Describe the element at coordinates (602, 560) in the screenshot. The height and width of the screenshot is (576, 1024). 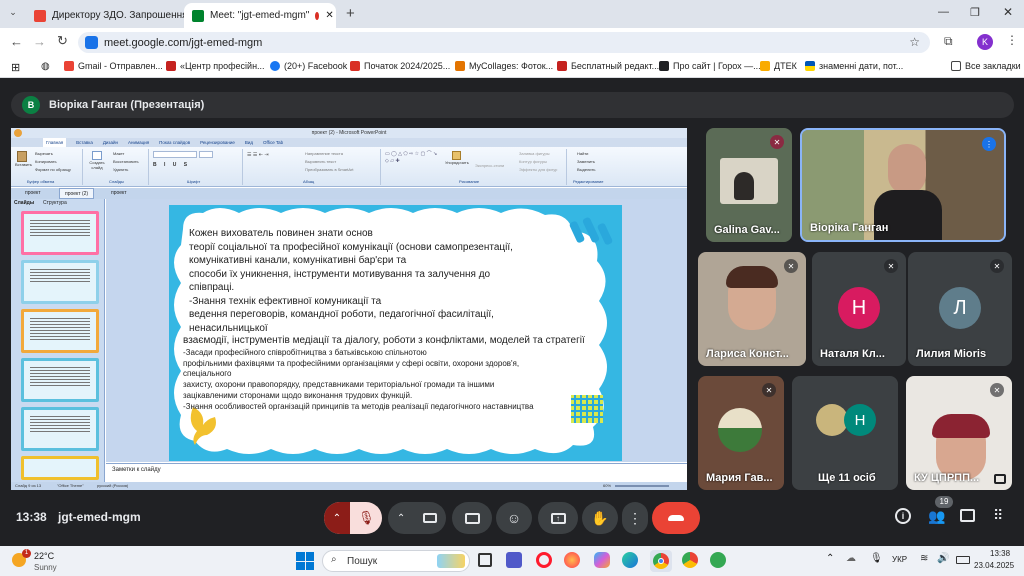
I see `copilot-icon` at that location.